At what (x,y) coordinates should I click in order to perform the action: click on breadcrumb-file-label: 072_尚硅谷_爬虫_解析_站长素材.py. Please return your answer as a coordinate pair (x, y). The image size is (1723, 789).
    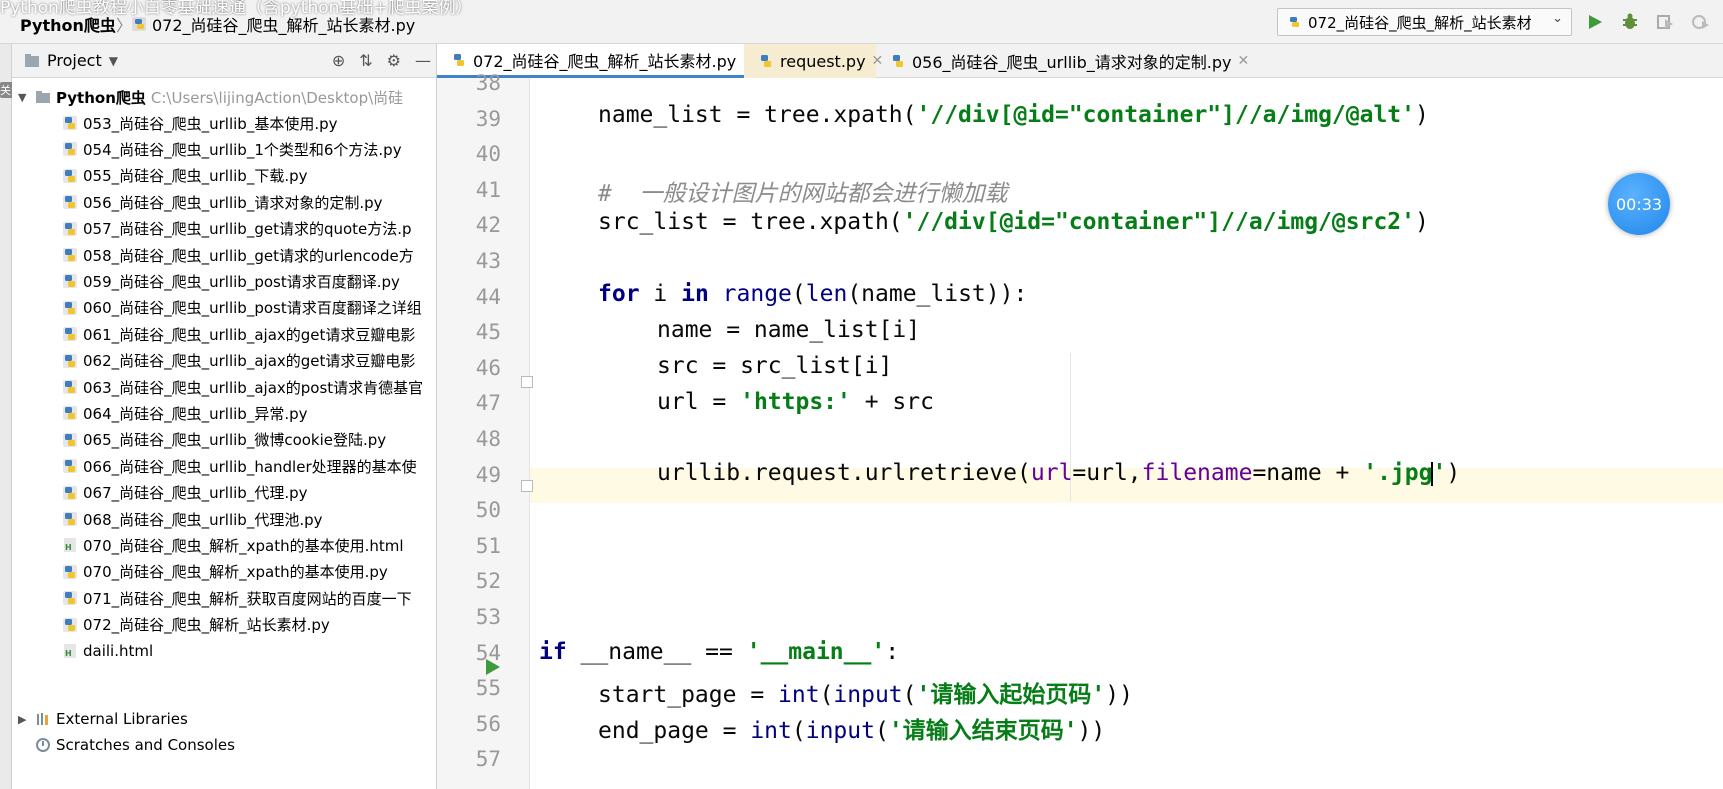
    Looking at the image, I should click on (284, 25).